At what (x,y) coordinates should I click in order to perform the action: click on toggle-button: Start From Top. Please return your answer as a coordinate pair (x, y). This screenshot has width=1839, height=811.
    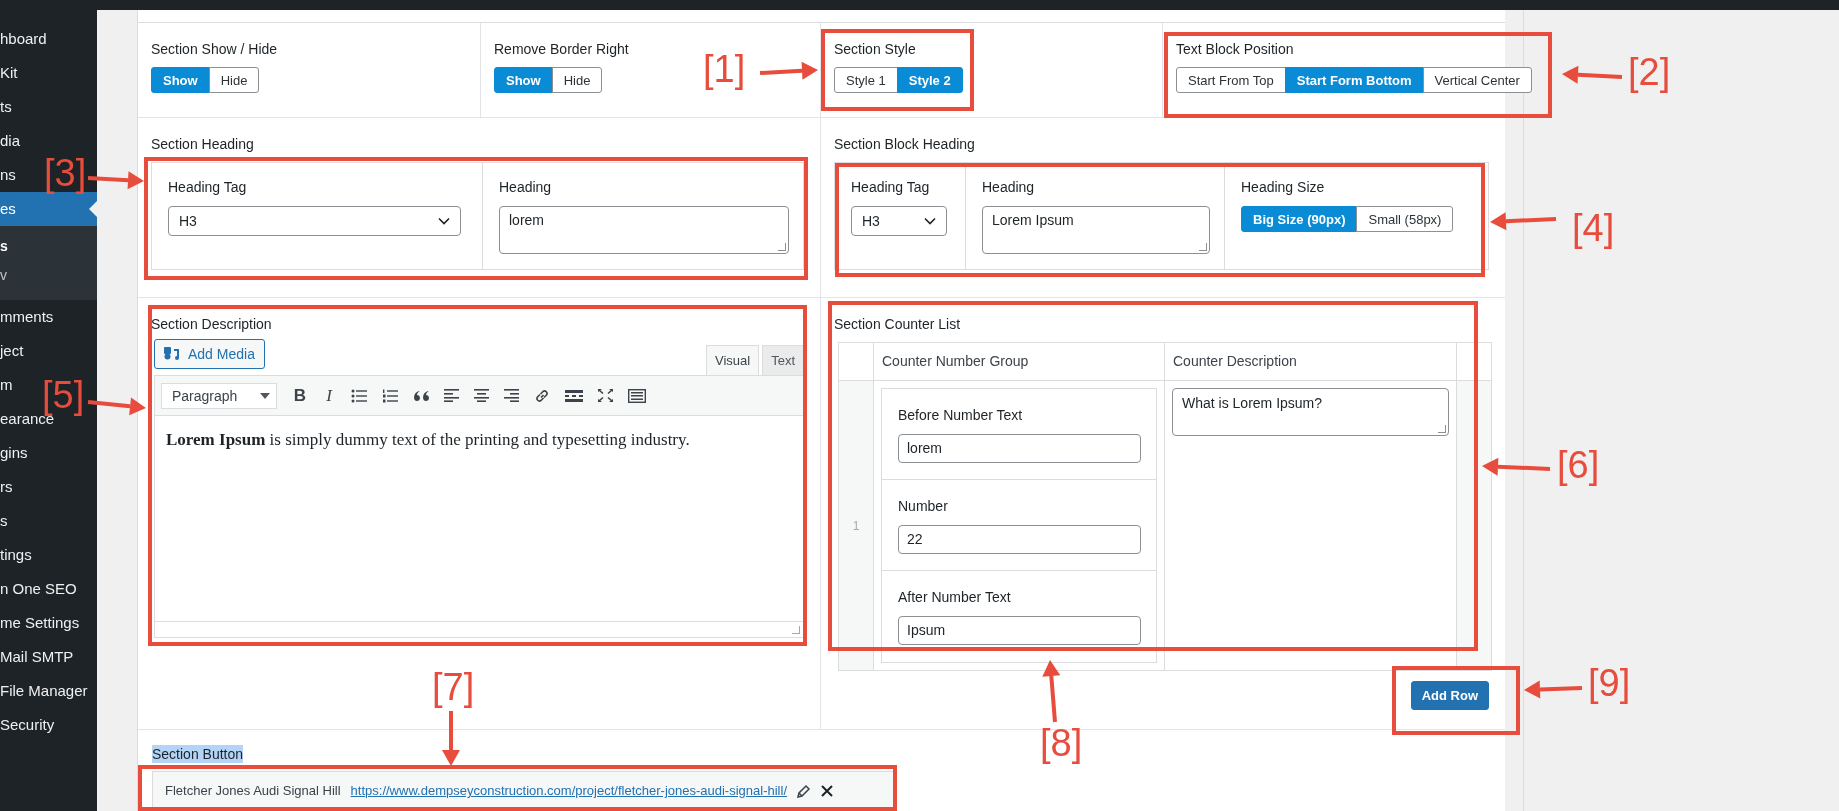
    Looking at the image, I should click on (1231, 80).